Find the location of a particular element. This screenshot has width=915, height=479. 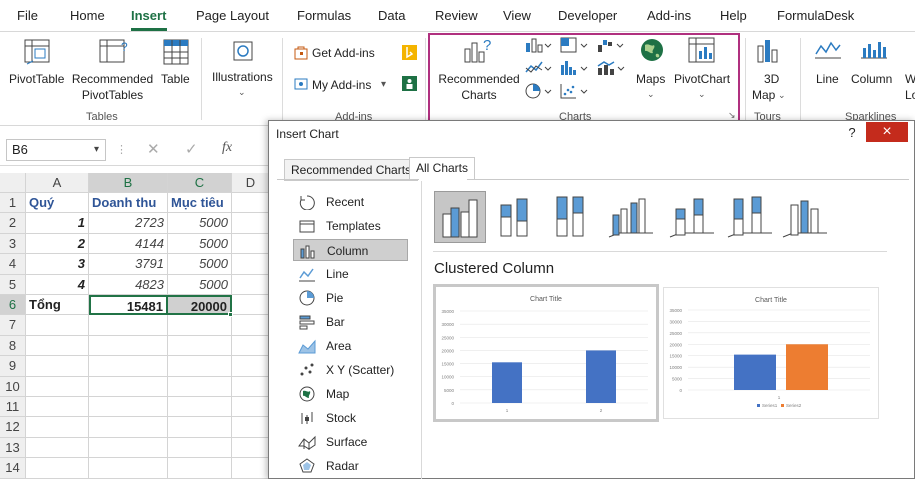

tab-recommended-charts: Recommended Charts is located at coordinates (351, 170).